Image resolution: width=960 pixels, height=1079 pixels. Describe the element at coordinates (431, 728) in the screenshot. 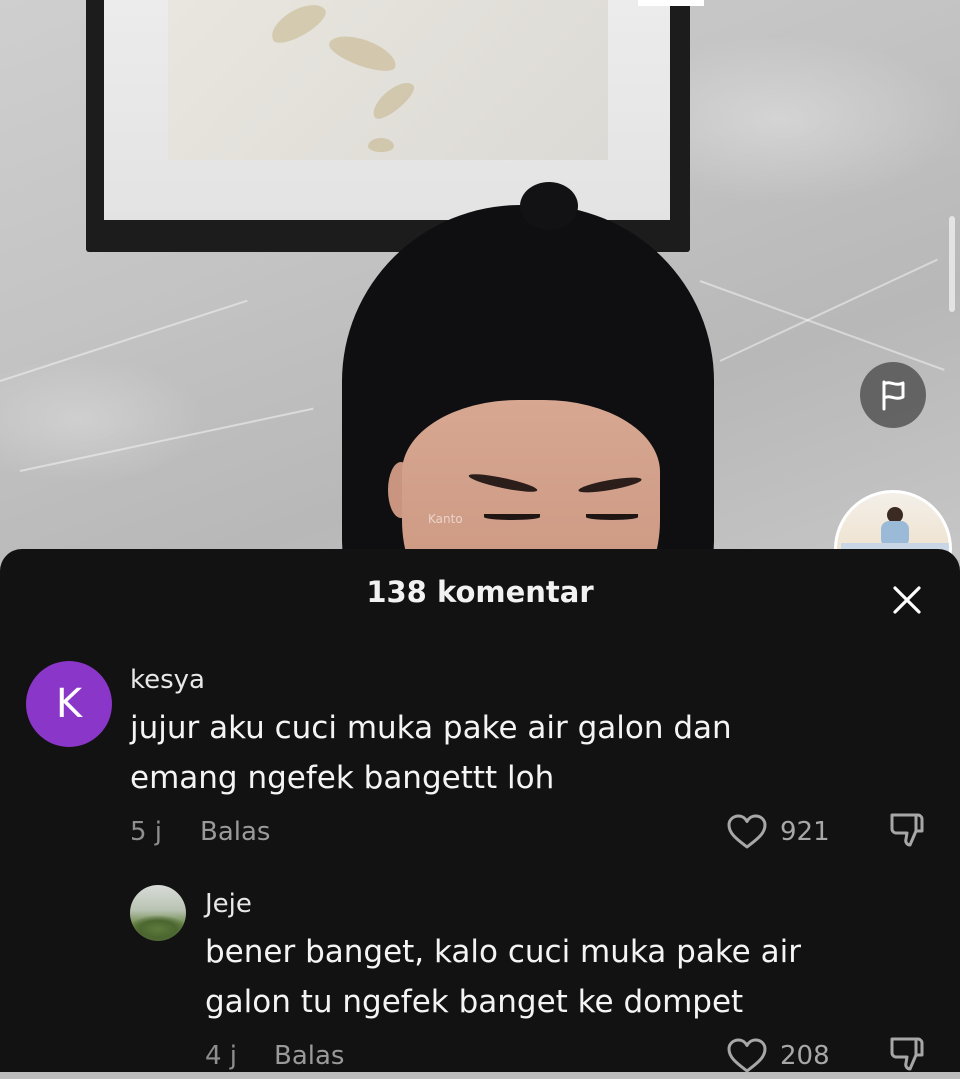

I see `comment-text-line: jujur aku cuci muka pake air galon dan` at that location.